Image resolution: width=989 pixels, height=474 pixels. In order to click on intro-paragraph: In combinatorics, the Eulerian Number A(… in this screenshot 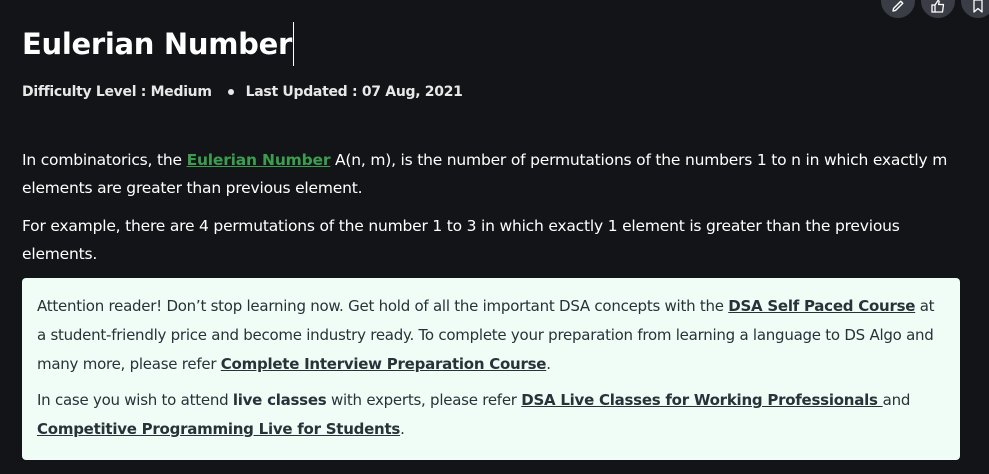, I will do `click(489, 174)`.